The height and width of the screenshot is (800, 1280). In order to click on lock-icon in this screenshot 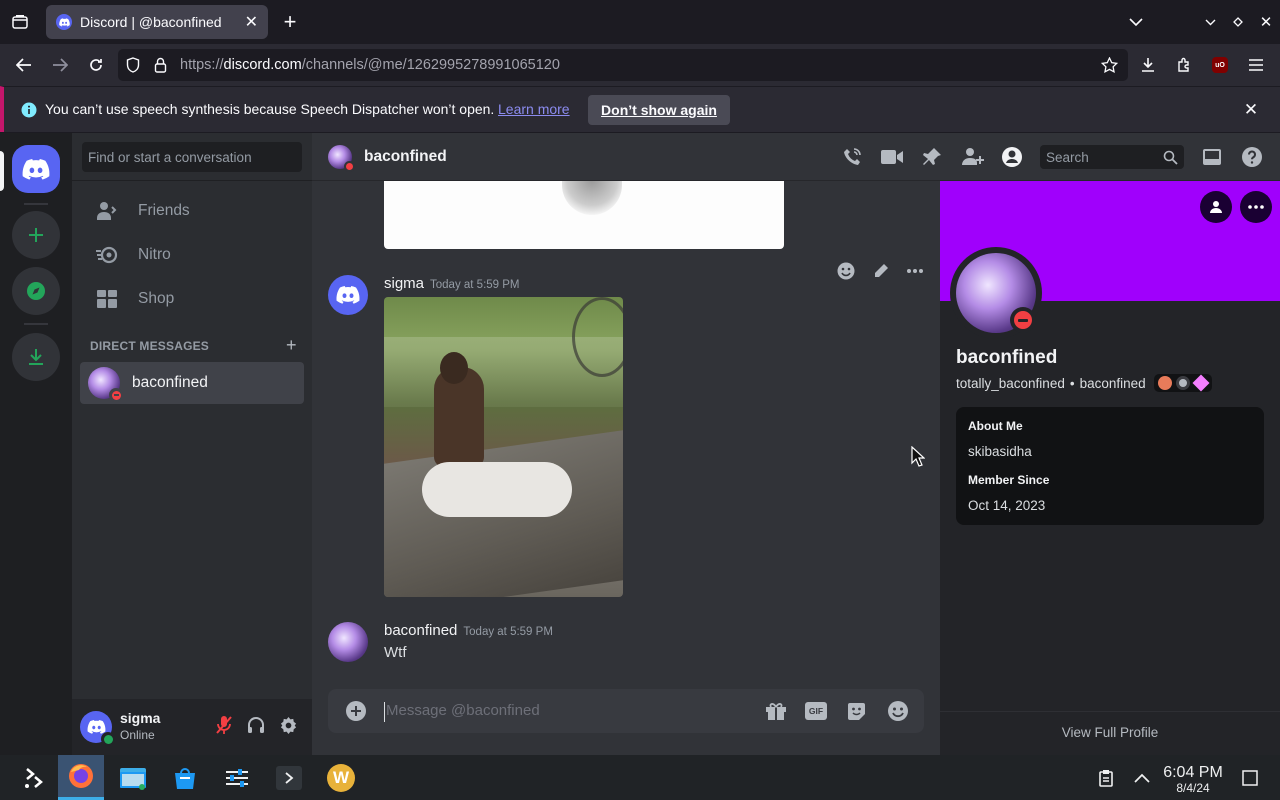, I will do `click(164, 65)`.